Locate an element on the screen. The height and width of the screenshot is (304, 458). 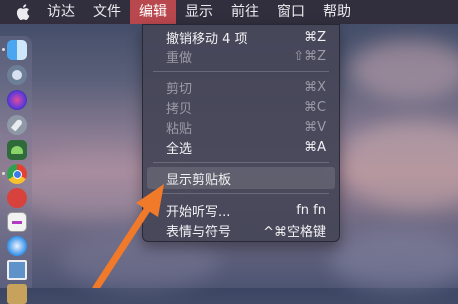
annotation-arrow-icon is located at coordinates (128, 236).